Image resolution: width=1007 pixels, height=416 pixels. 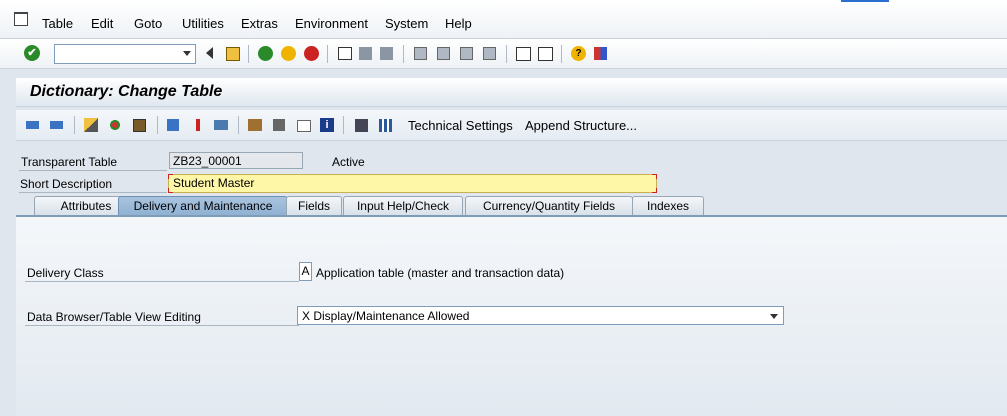 What do you see at coordinates (65, 273) in the screenshot?
I see `delivery-class-label: Delivery Class` at bounding box center [65, 273].